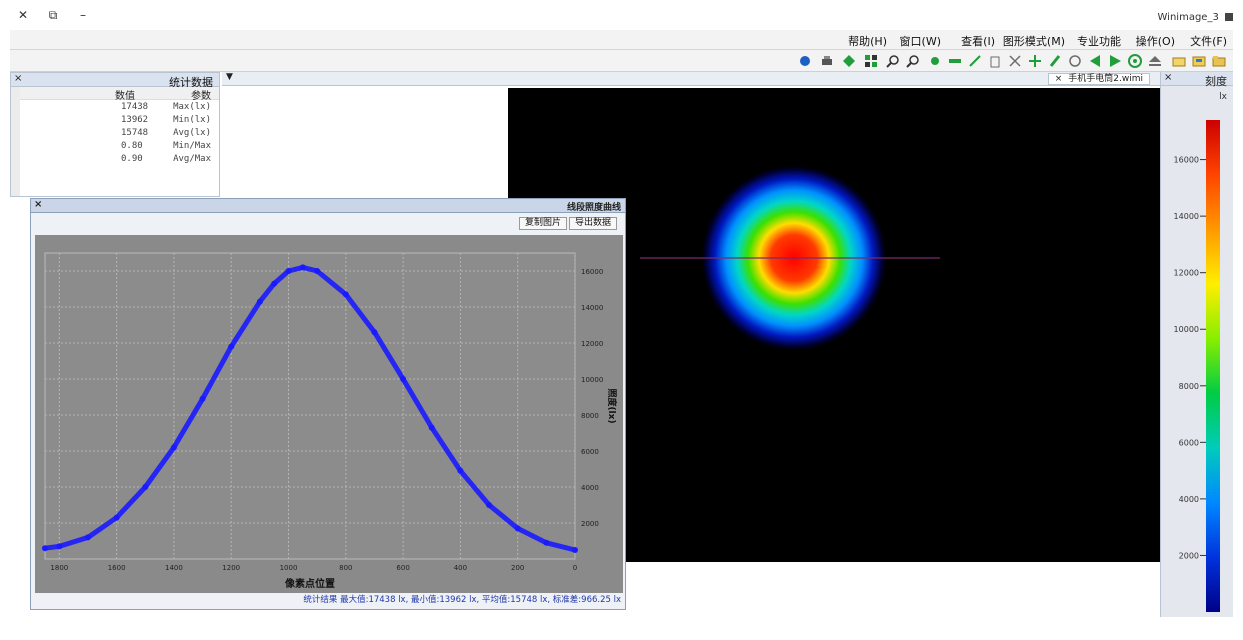 The image size is (1243, 640). Describe the element at coordinates (590, 452) in the screenshot. I see `y-tick-label: 6000` at that location.